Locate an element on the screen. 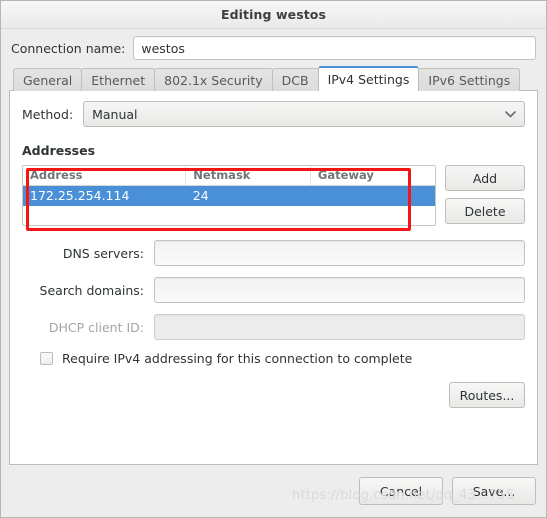 The height and width of the screenshot is (518, 547). tab-ipv6-settings: IPv6 Settings is located at coordinates (469, 79).